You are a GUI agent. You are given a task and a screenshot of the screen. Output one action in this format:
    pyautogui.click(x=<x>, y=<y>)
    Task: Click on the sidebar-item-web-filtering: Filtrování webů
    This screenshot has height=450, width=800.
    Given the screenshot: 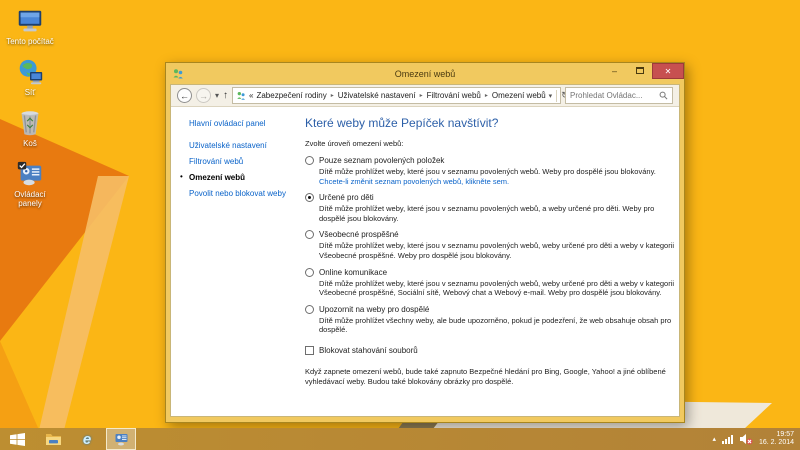 What is the action you would take?
    pyautogui.click(x=246, y=161)
    